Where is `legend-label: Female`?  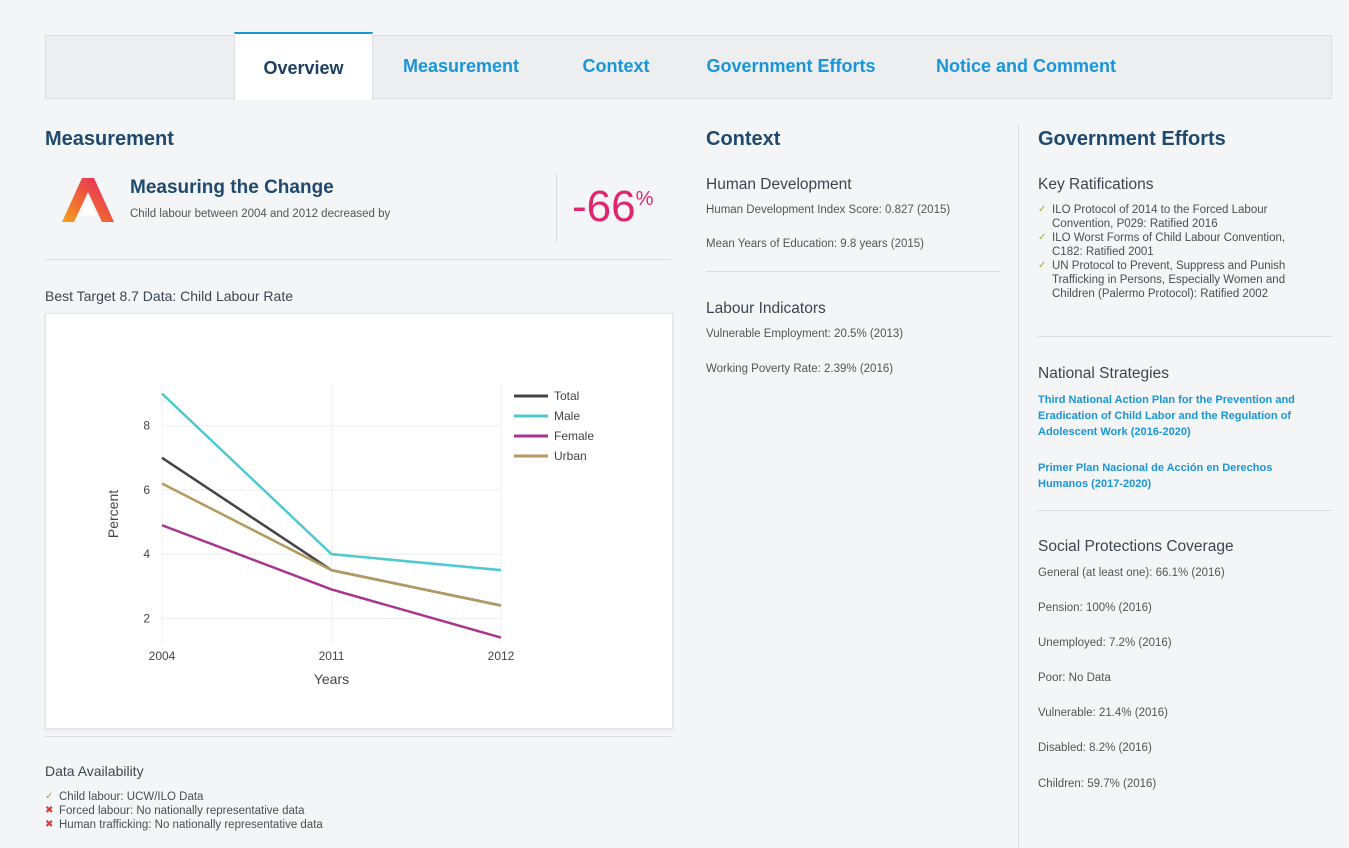 legend-label: Female is located at coordinates (574, 436).